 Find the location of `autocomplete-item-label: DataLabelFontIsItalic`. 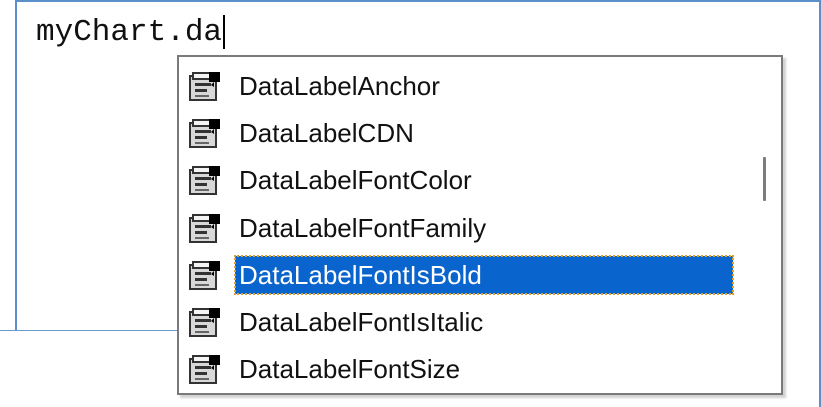

autocomplete-item-label: DataLabelFontIsItalic is located at coordinates (361, 322).